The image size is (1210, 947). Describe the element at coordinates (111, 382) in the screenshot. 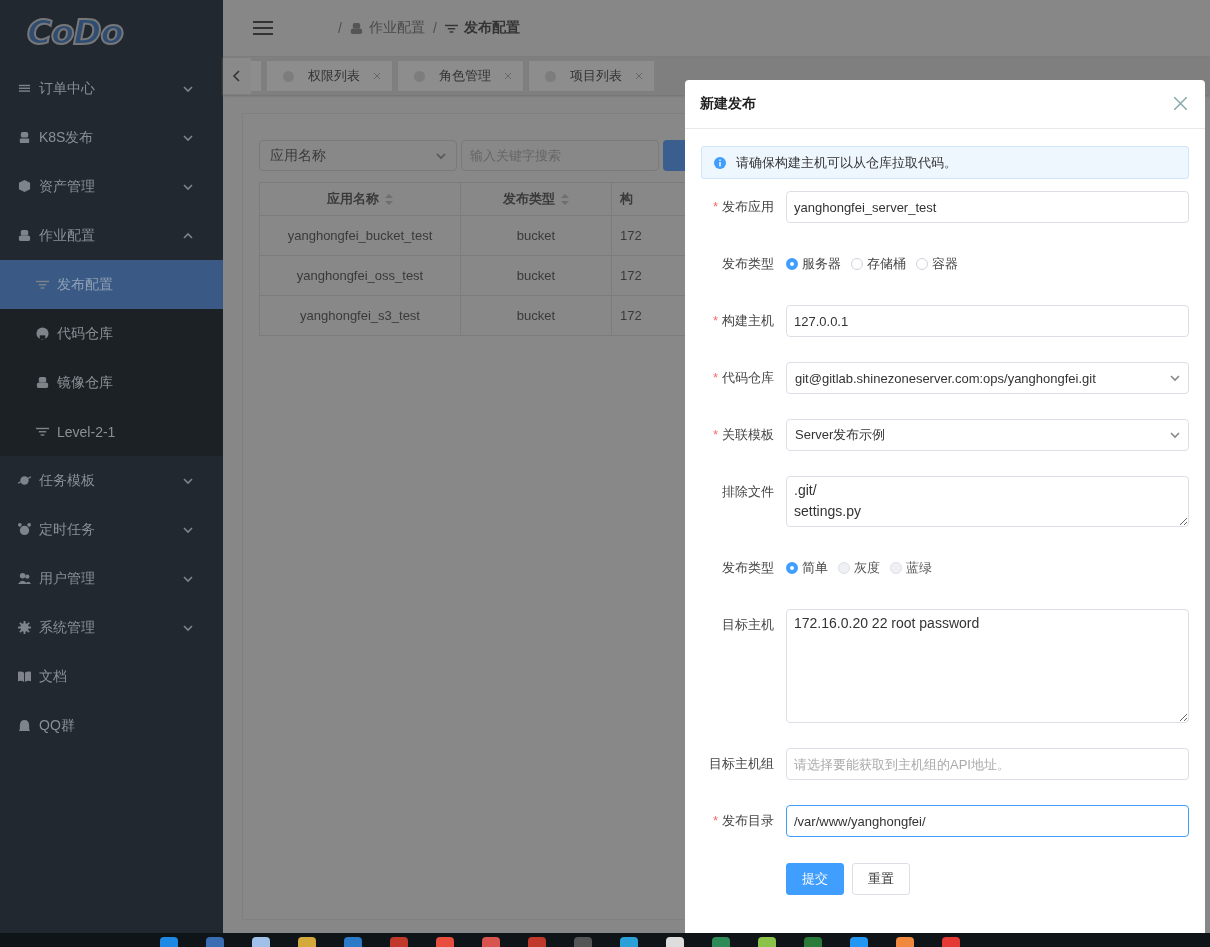

I see `submenu-item: 镜像仓库` at that location.